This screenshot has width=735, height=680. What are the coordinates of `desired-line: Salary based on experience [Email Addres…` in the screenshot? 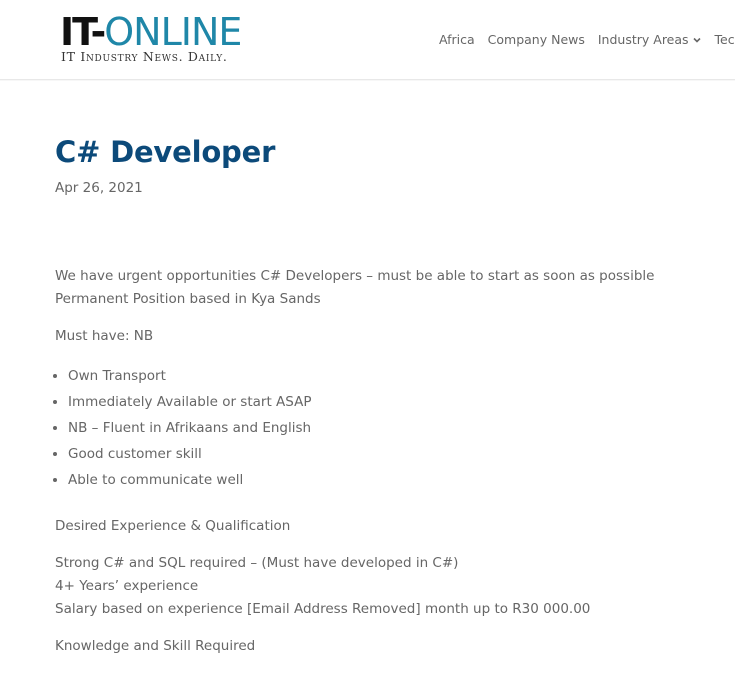 It's located at (323, 609).